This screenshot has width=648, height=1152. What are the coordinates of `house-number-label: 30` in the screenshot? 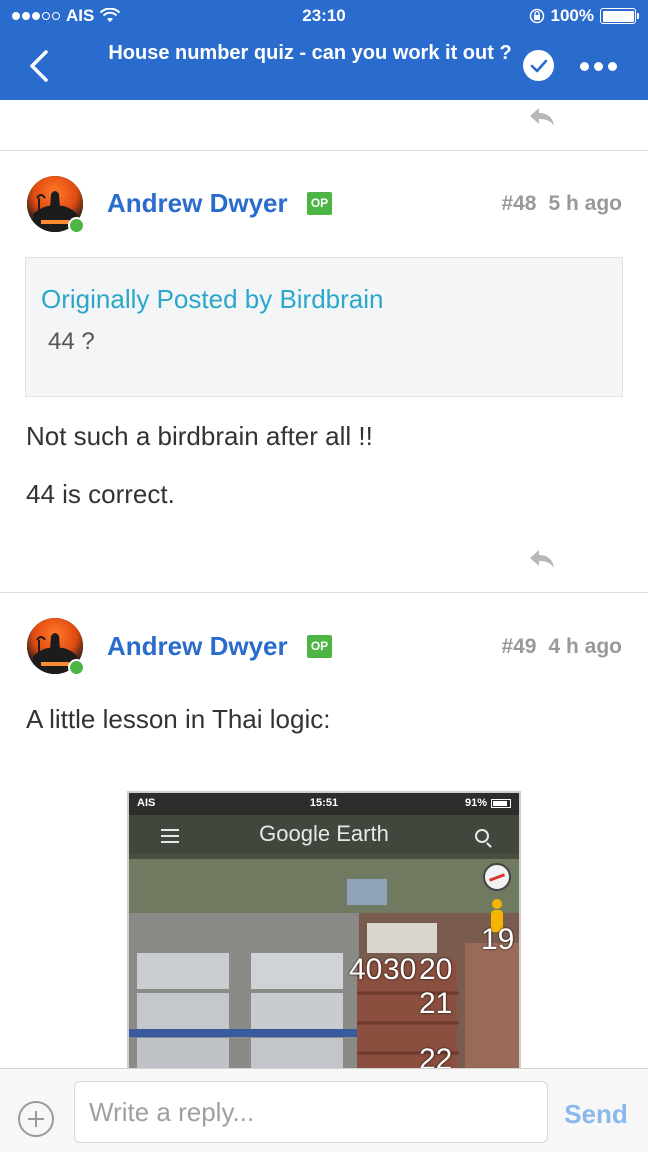 It's located at (400, 969).